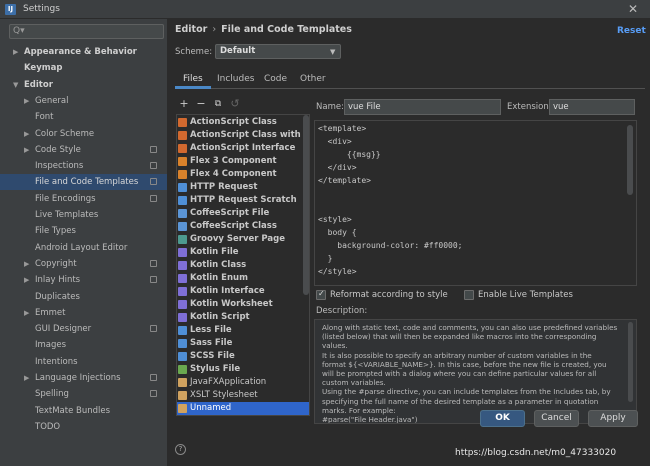 This screenshot has height=466, width=650. Describe the element at coordinates (313, 79) in the screenshot. I see `tab-other: Other` at that location.